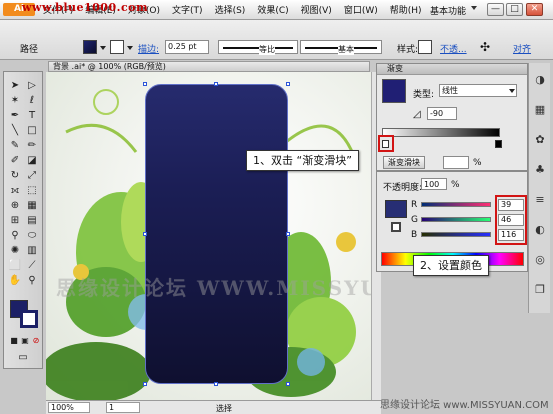  What do you see at coordinates (514, 9) in the screenshot?
I see `maximize-button: □` at bounding box center [514, 9].